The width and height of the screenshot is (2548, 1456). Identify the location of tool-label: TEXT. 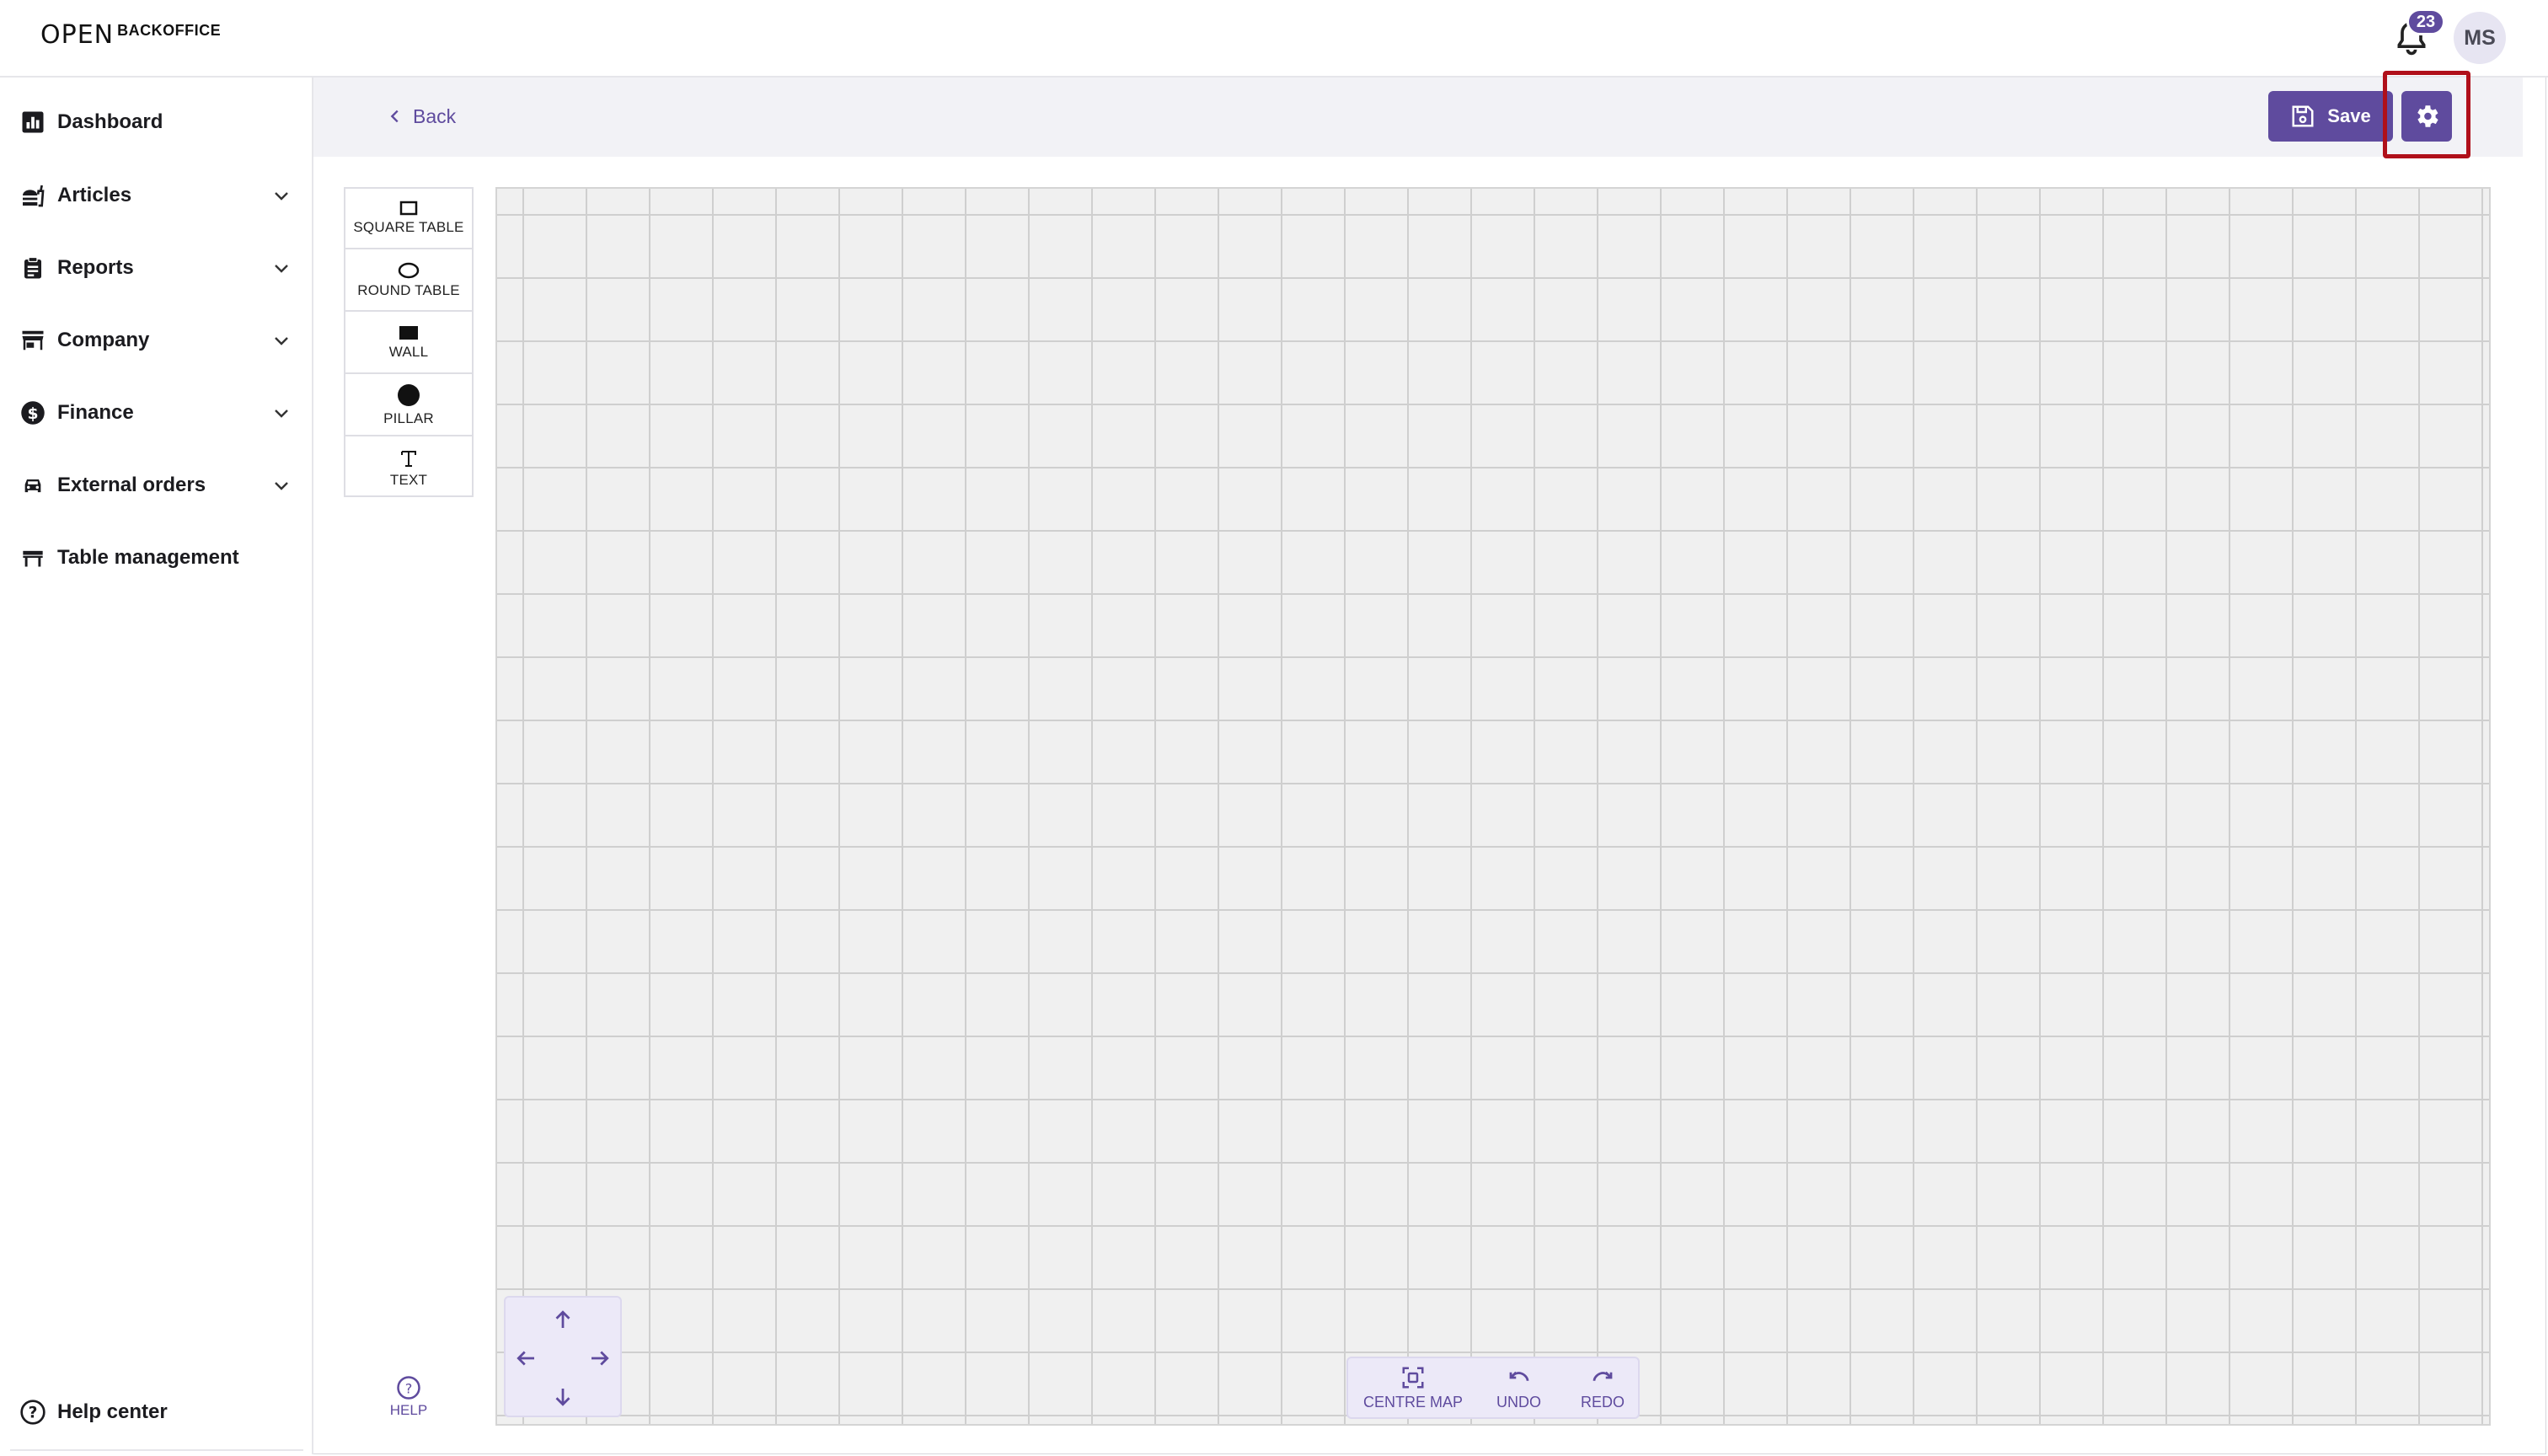
(408, 480).